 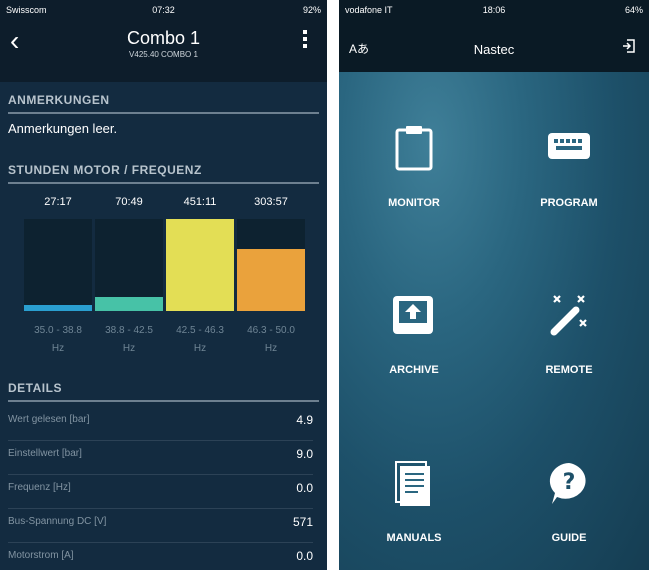 I want to click on notes-text: Anmerkungen leer., so click(x=63, y=128).